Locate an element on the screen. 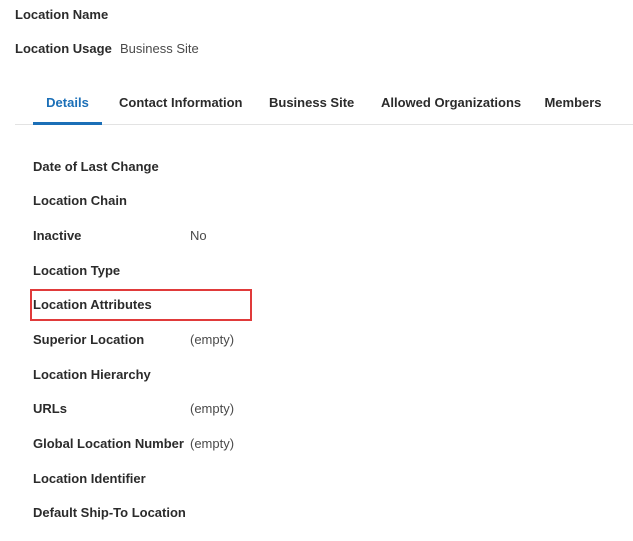 This screenshot has width=633, height=541. field-location-attributes: Location Attributes is located at coordinates (233, 305).